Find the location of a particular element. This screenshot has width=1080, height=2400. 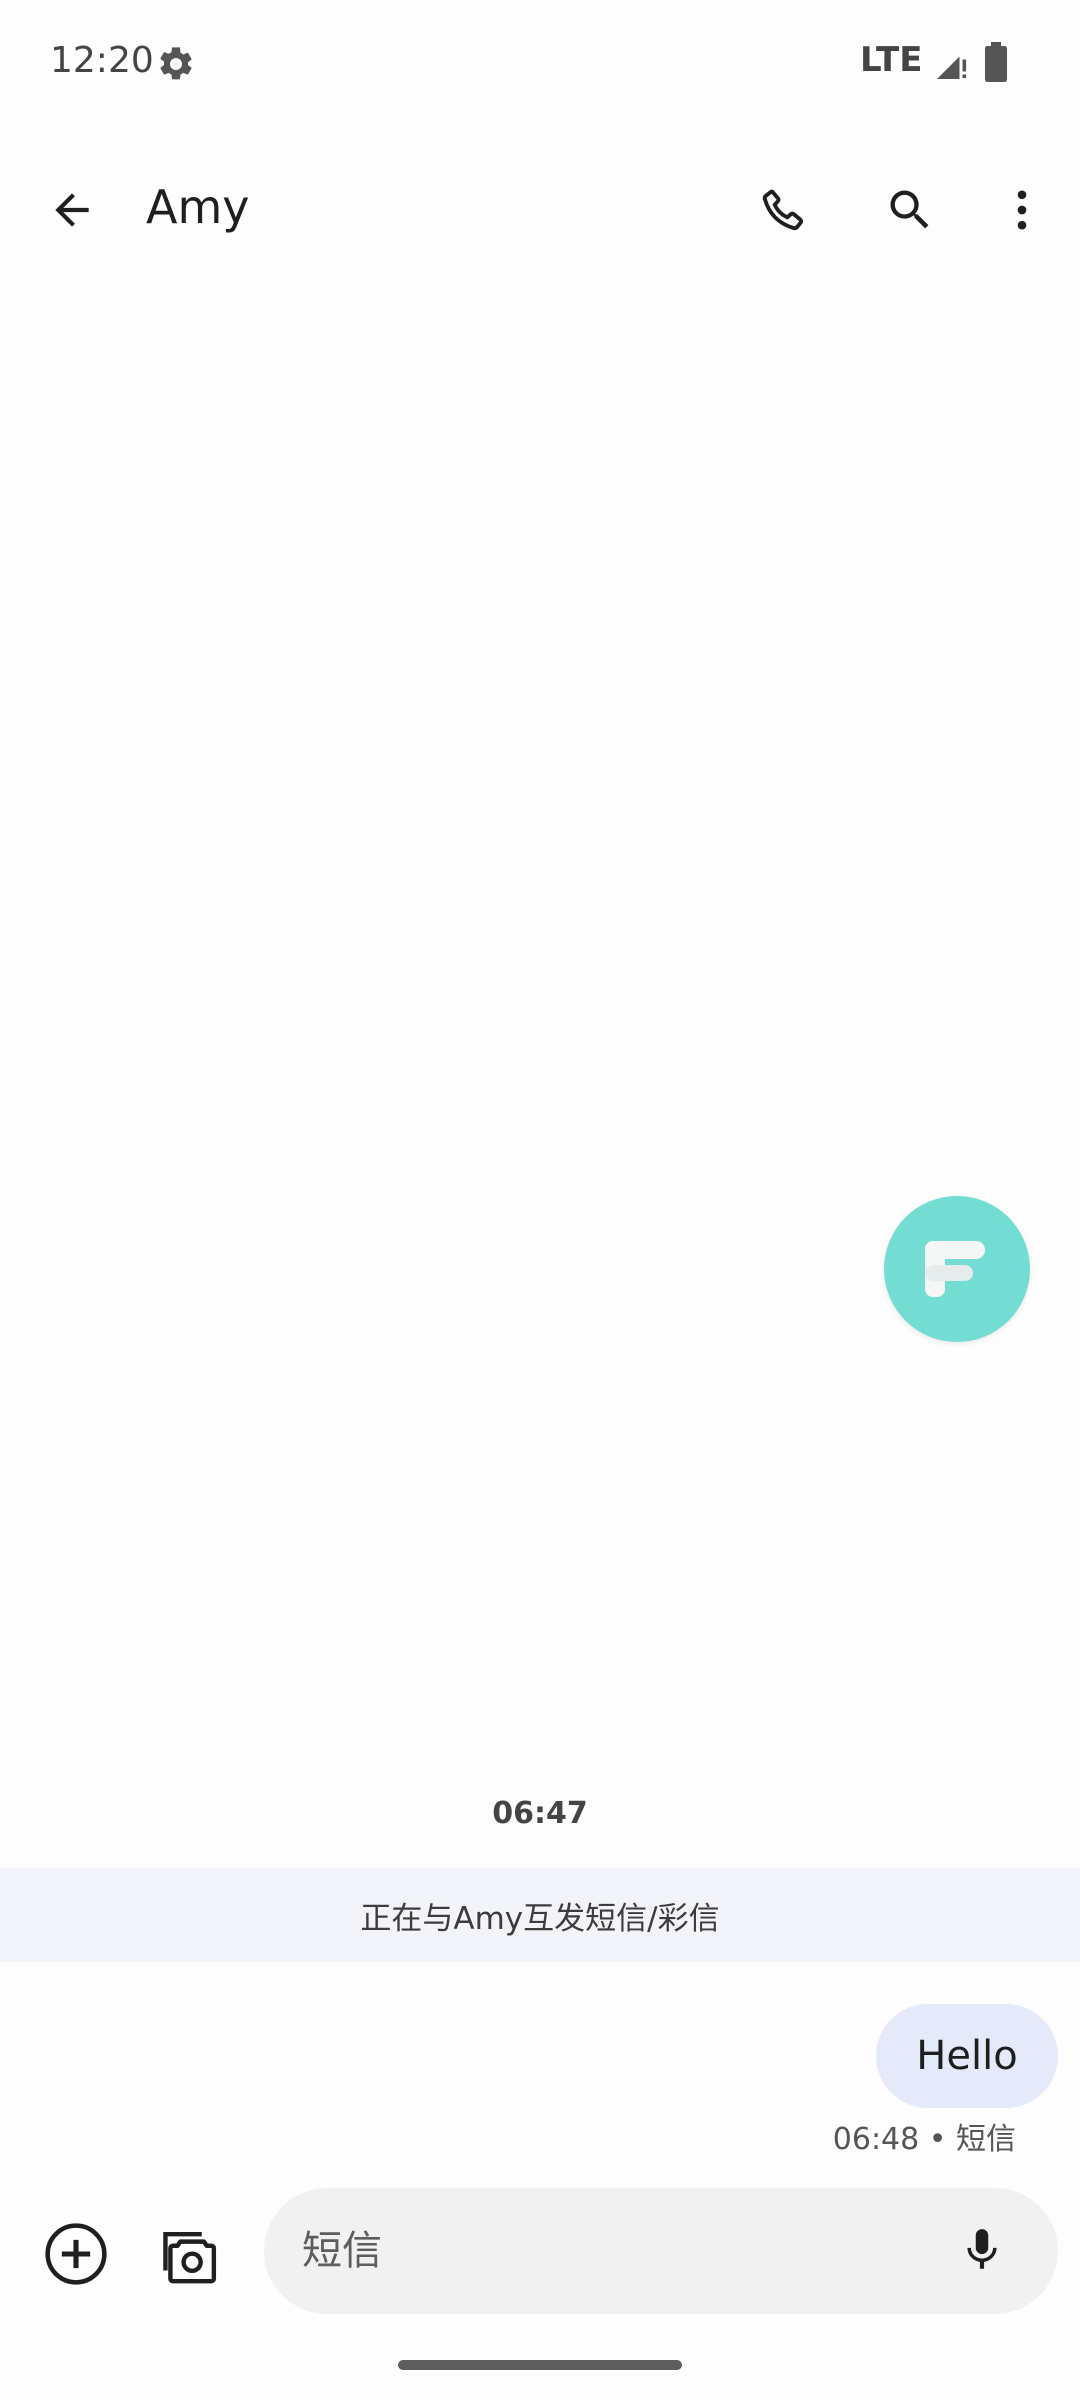

voice-input-button is located at coordinates (982, 2250).